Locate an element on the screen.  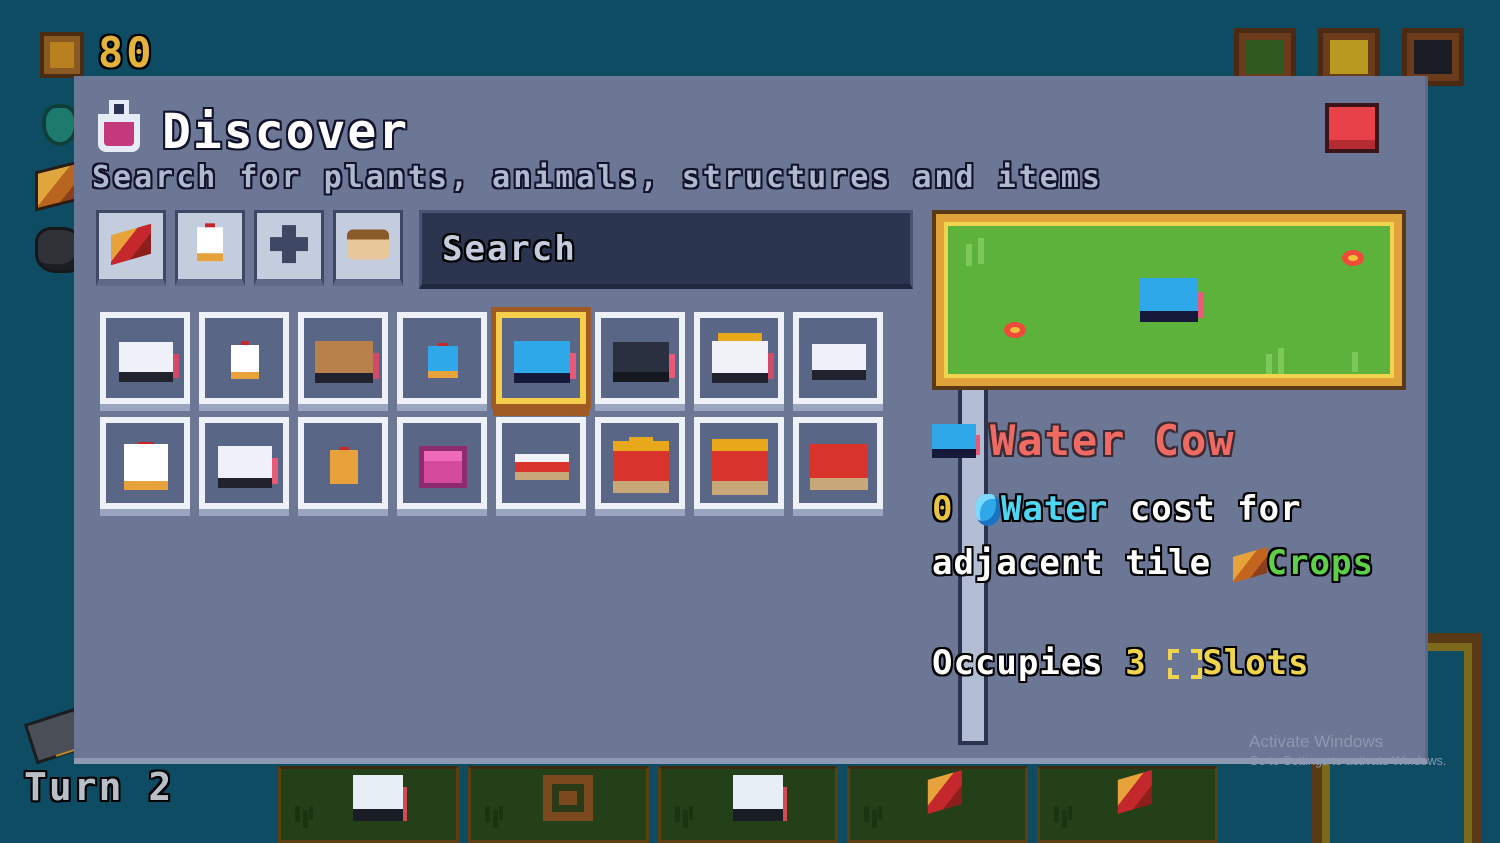
card-hand is located at coordinates (748, 804).